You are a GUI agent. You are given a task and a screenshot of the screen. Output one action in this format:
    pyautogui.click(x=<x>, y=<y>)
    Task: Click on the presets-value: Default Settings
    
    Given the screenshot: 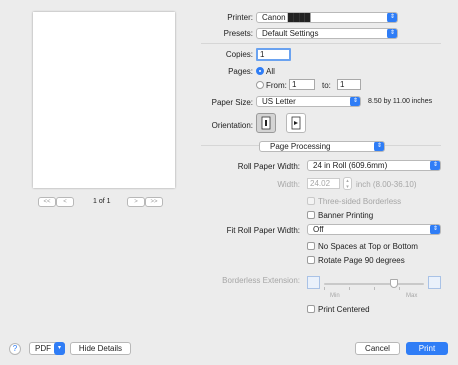 What is the action you would take?
    pyautogui.click(x=290, y=33)
    